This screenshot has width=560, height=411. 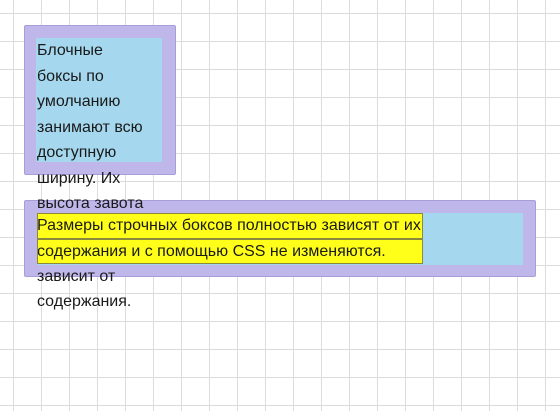 I want to click on block-text-line: боксы по, so click(x=70, y=76).